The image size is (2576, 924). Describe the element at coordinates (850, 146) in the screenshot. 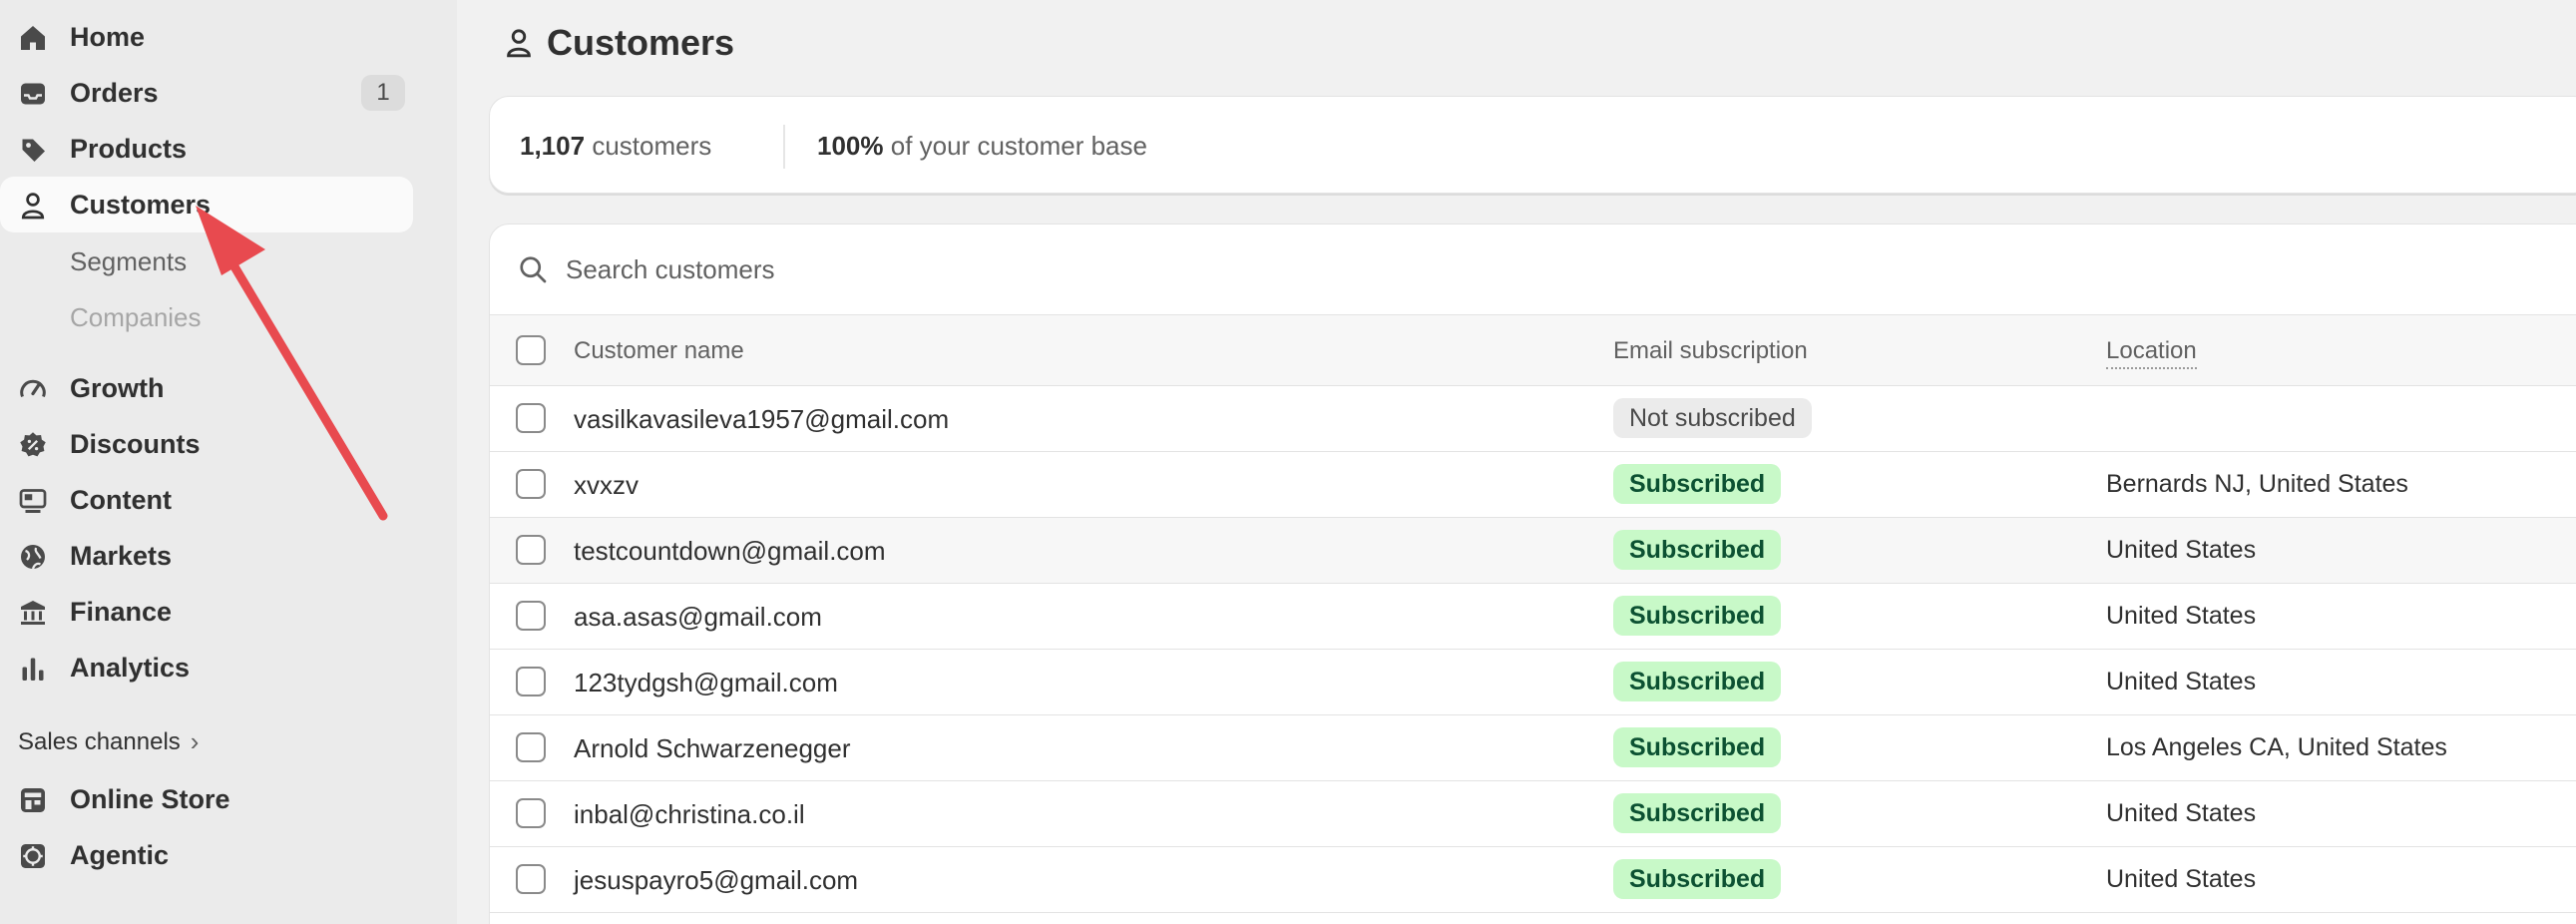

I see `customer-share-value: 100%` at that location.